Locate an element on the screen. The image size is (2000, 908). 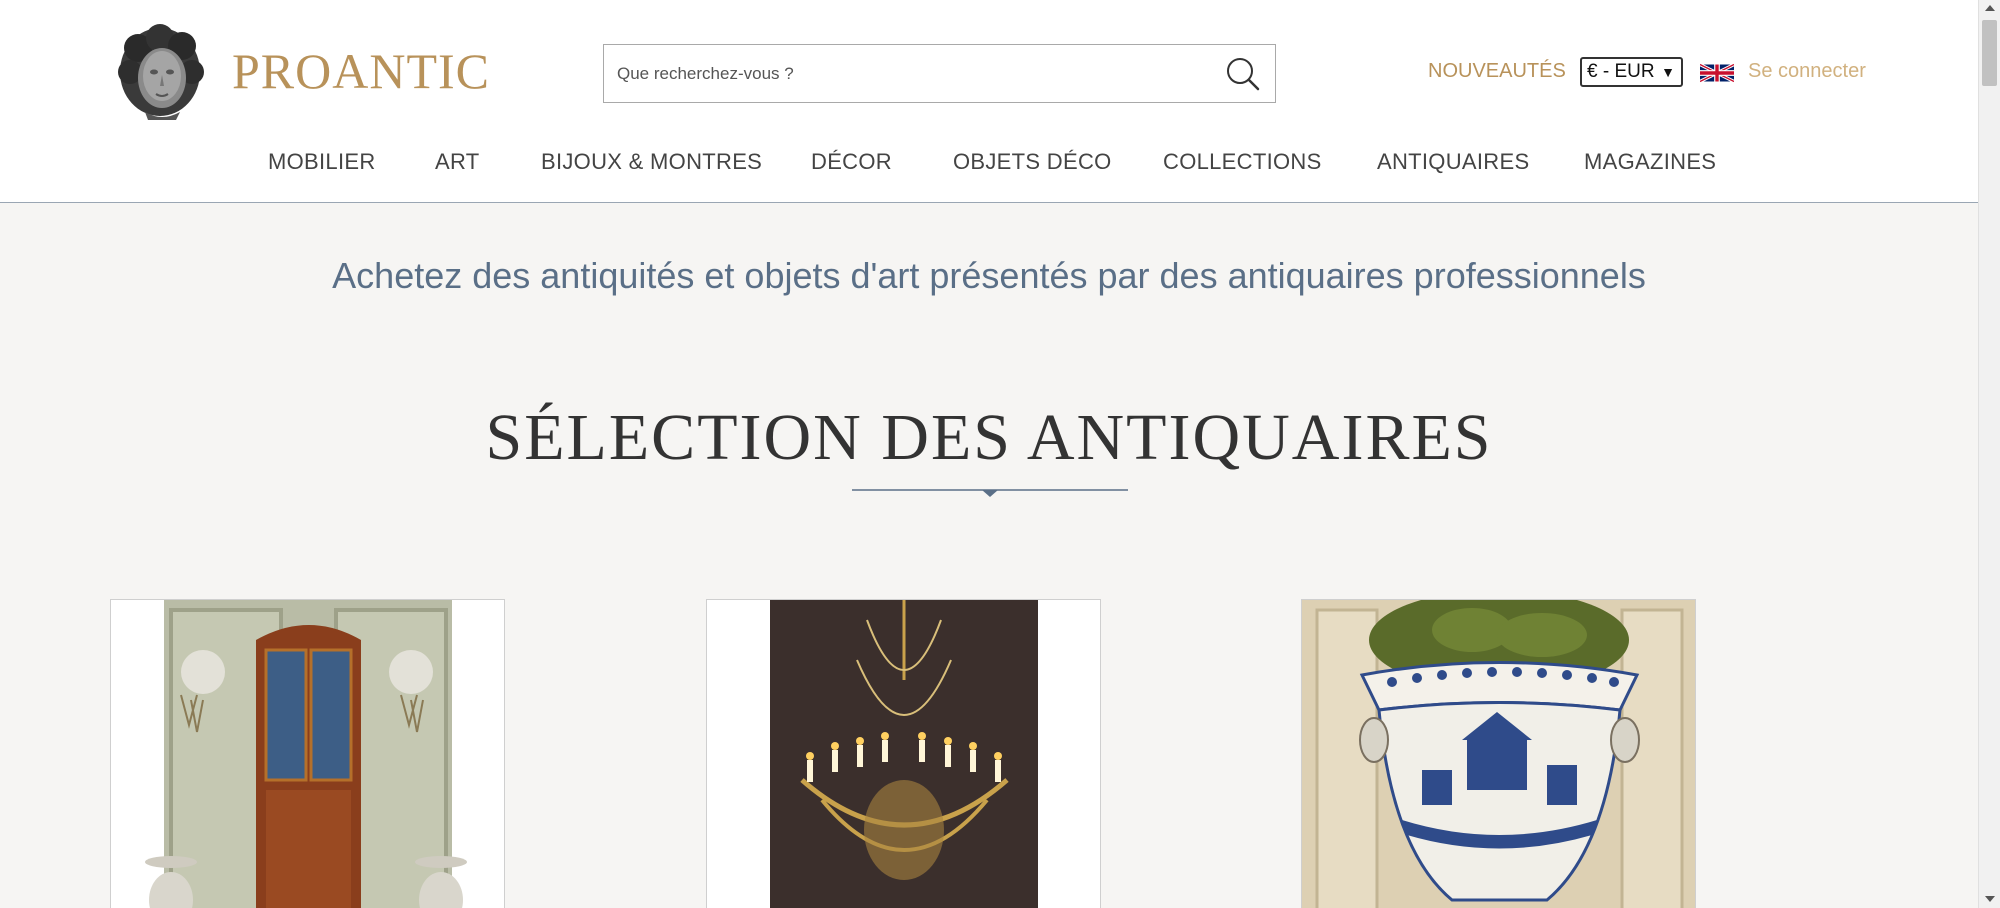
search-box is located at coordinates (939, 73).